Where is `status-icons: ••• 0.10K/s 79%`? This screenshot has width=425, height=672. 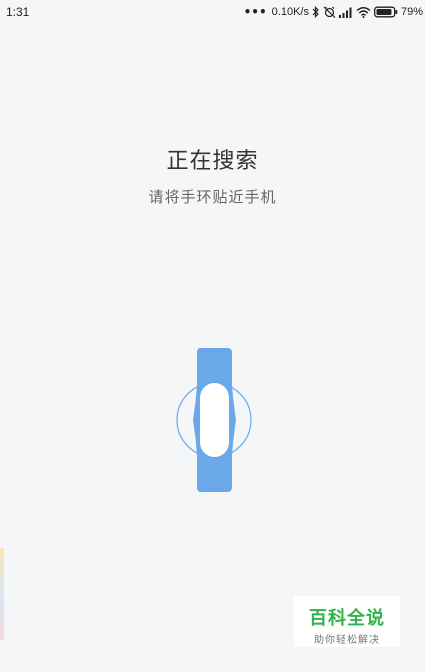
status-icons: ••• 0.10K/s 79% is located at coordinates (333, 12).